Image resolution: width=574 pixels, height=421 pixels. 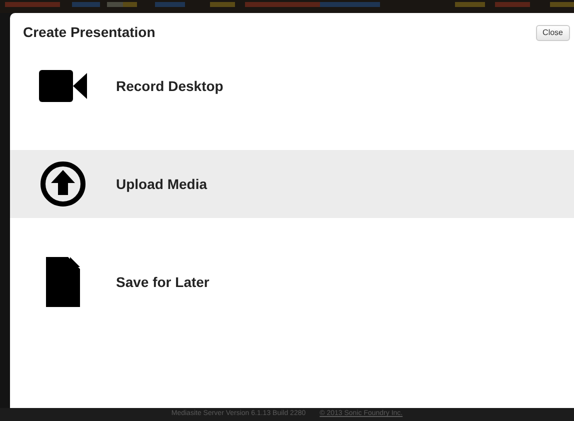 I want to click on video-camera-icon, so click(x=63, y=86).